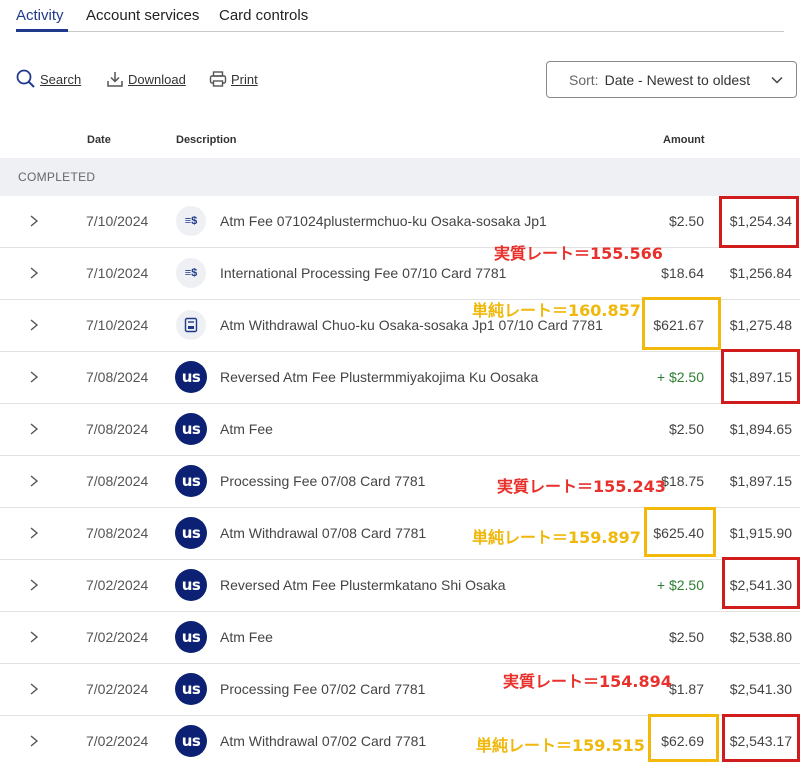  I want to click on simple-rate-note: 単純レート＝160.857, so click(556, 310).